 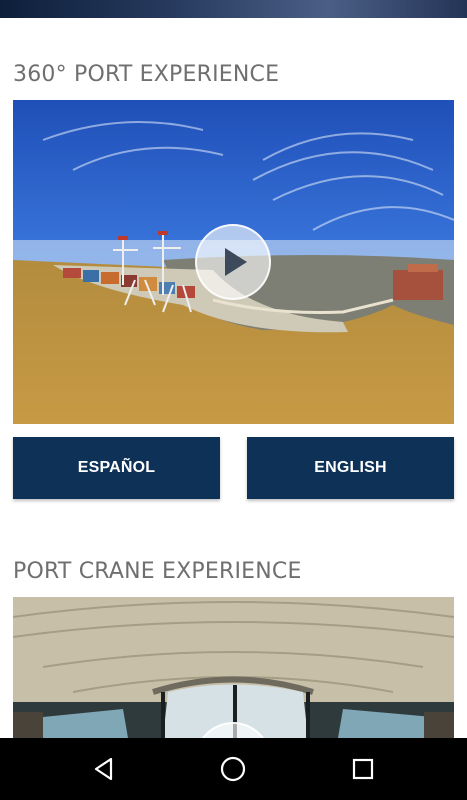 I want to click on system-navigation-bar, so click(x=233, y=769).